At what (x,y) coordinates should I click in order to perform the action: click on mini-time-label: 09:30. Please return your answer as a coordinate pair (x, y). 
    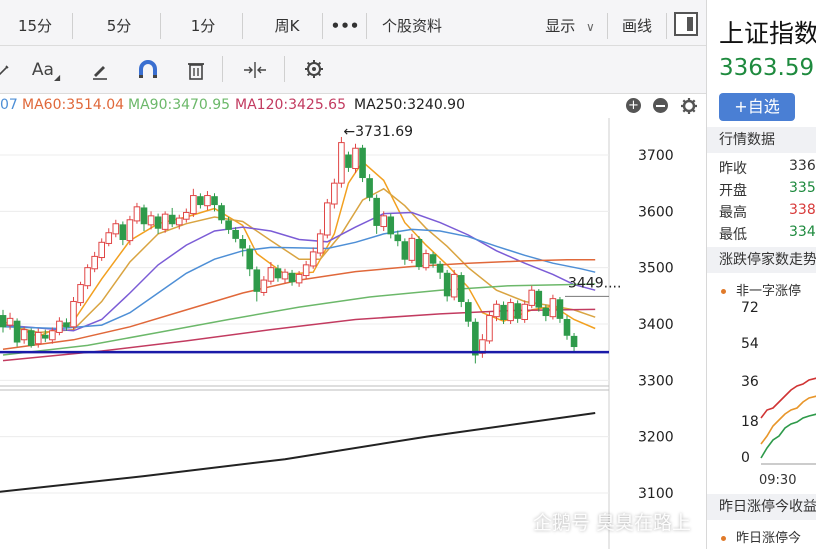
    Looking at the image, I should click on (777, 480).